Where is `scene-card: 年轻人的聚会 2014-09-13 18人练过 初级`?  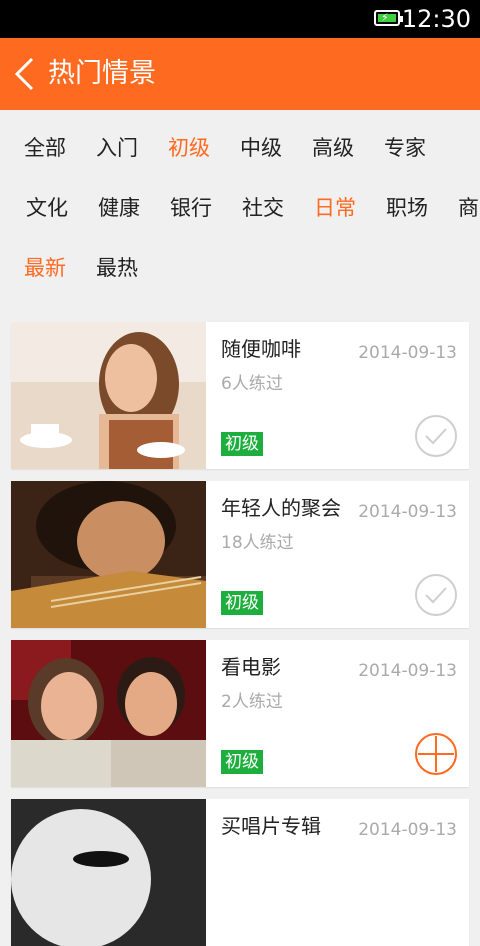 scene-card: 年轻人的聚会 2014-09-13 18人练过 初级 is located at coordinates (240, 554).